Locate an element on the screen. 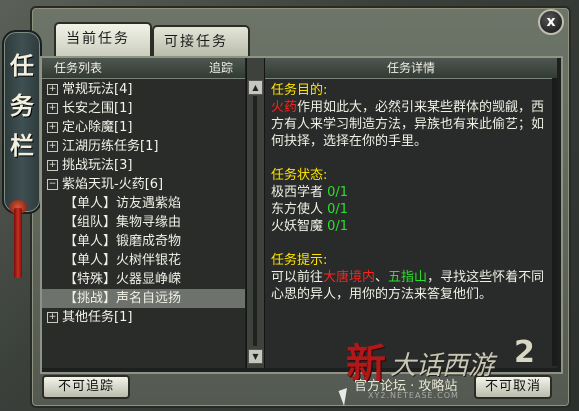 This screenshot has height=411, width=579. window-title-scroll: 任 务 栏 is located at coordinates (22, 122).